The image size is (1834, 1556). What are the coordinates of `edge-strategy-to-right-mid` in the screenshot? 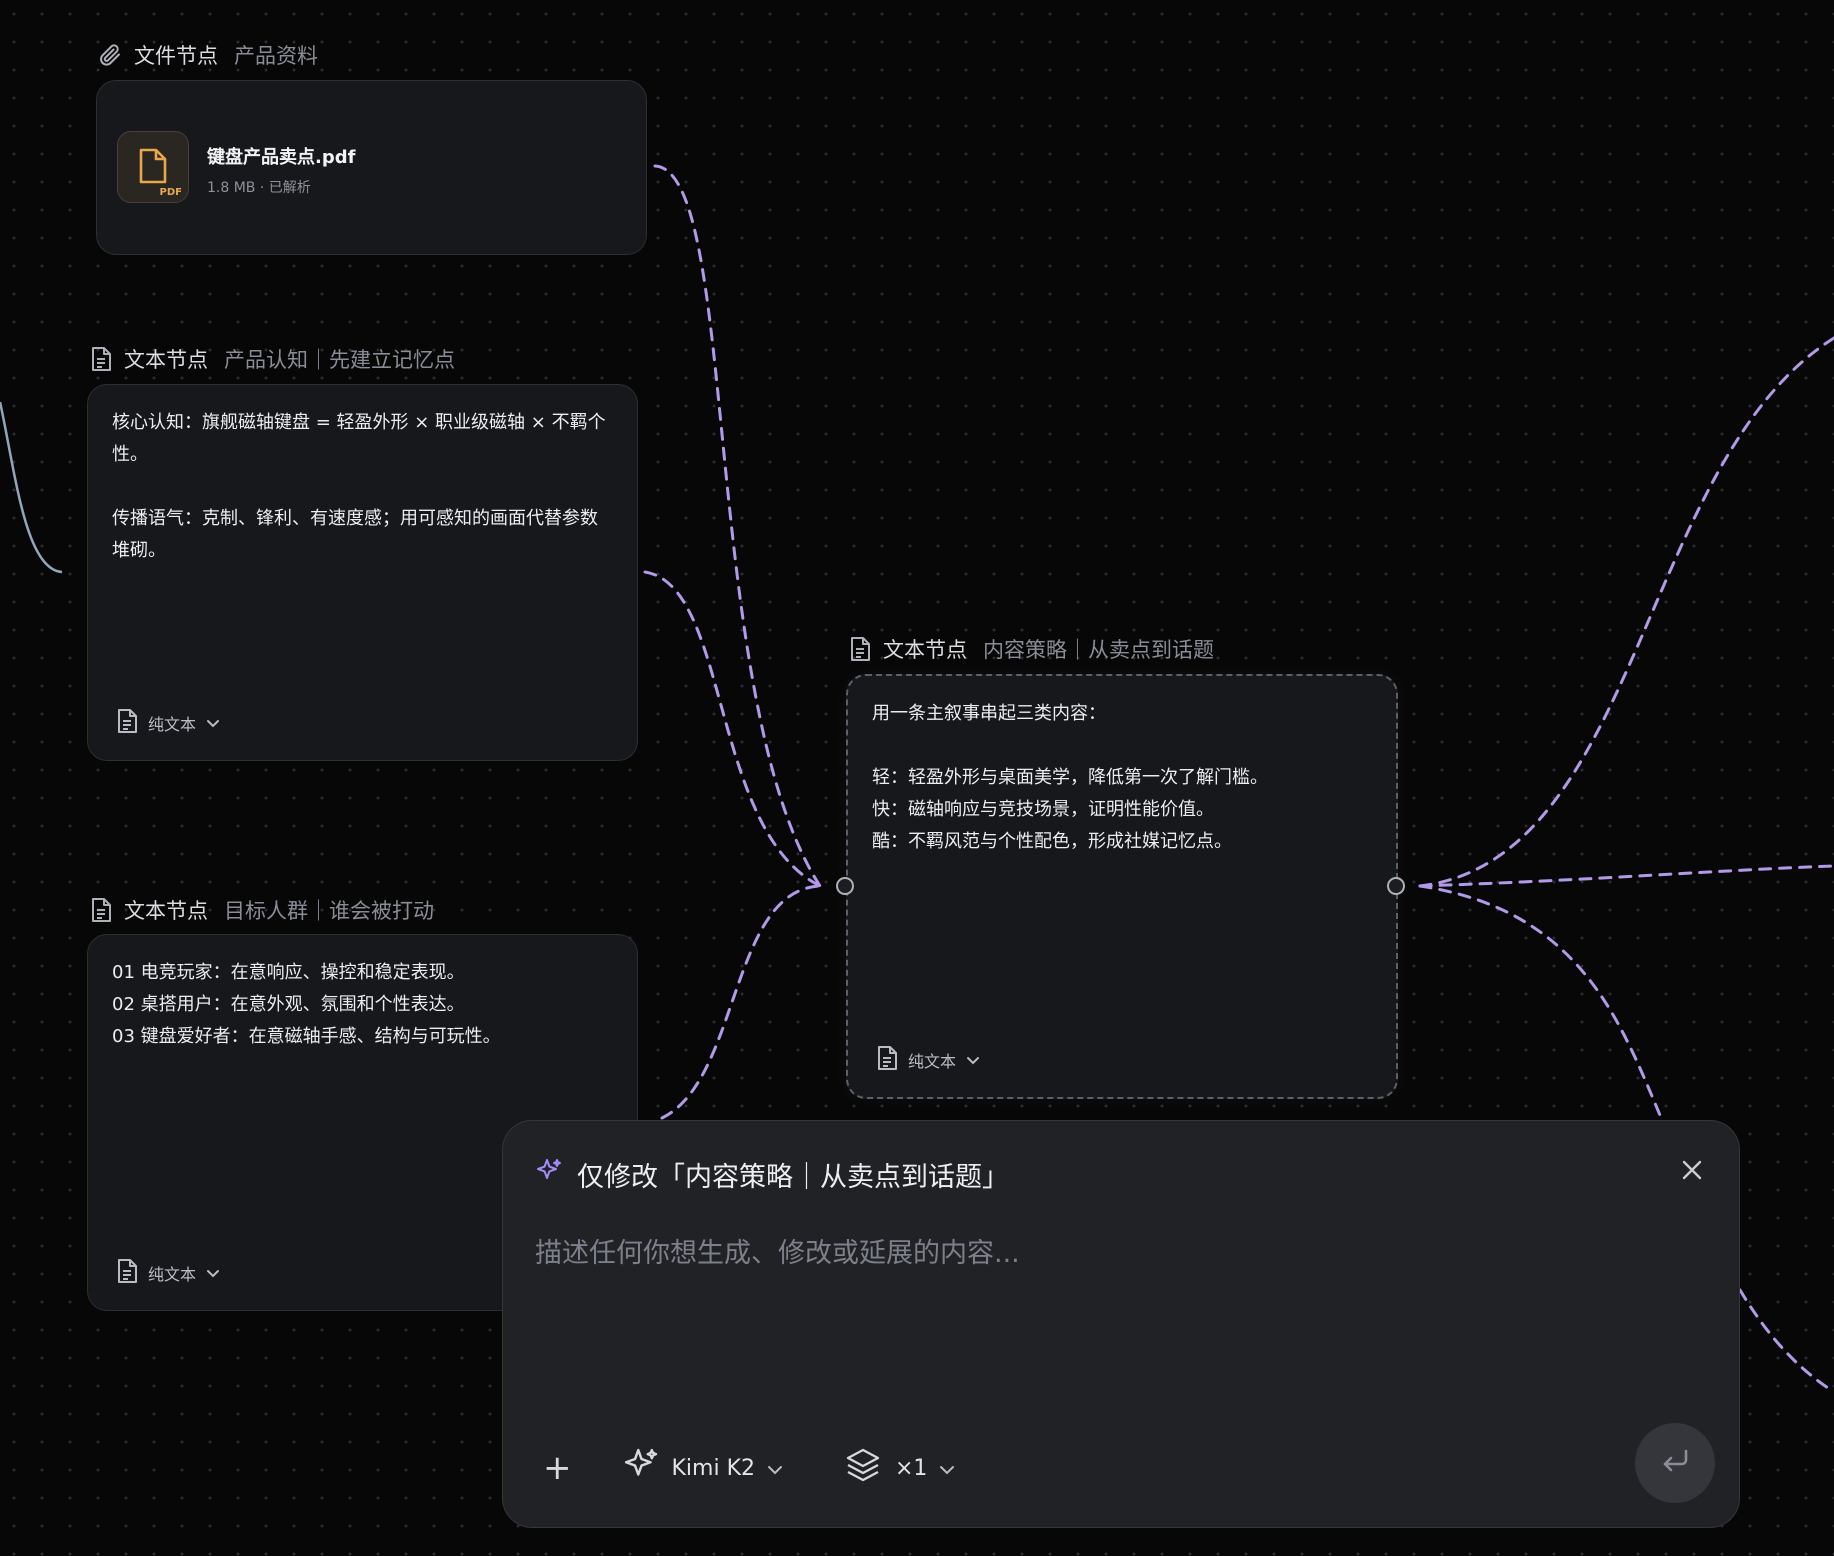 It's located at (1626, 876).